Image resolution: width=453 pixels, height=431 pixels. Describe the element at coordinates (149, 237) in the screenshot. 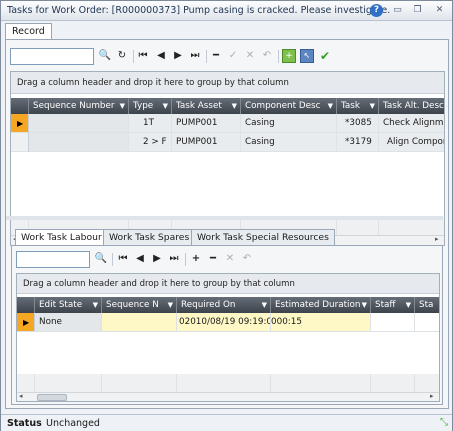

I see `tab-work-task-spares: Work Task Spares` at that location.